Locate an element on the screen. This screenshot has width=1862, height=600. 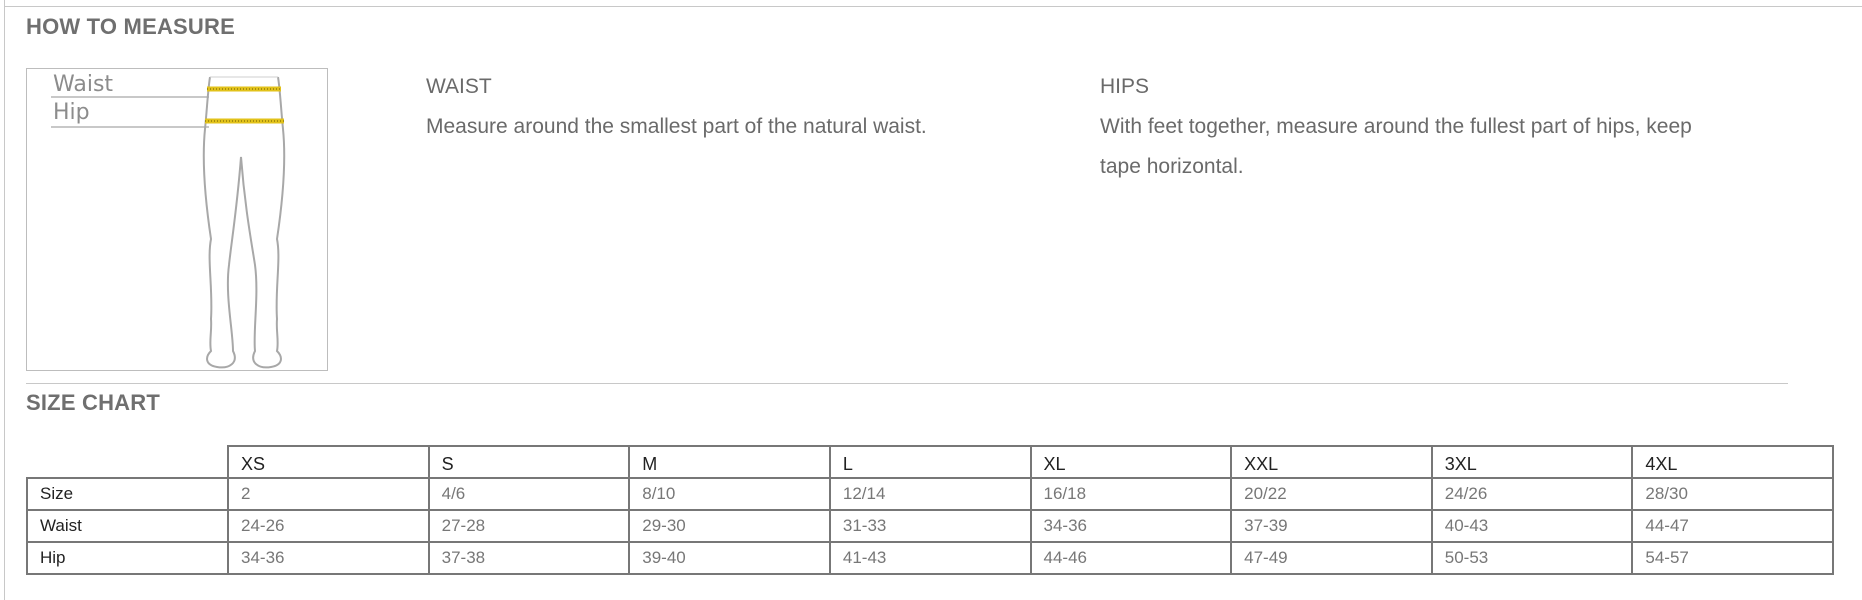
table-cell: 24/26 is located at coordinates (1532, 494).